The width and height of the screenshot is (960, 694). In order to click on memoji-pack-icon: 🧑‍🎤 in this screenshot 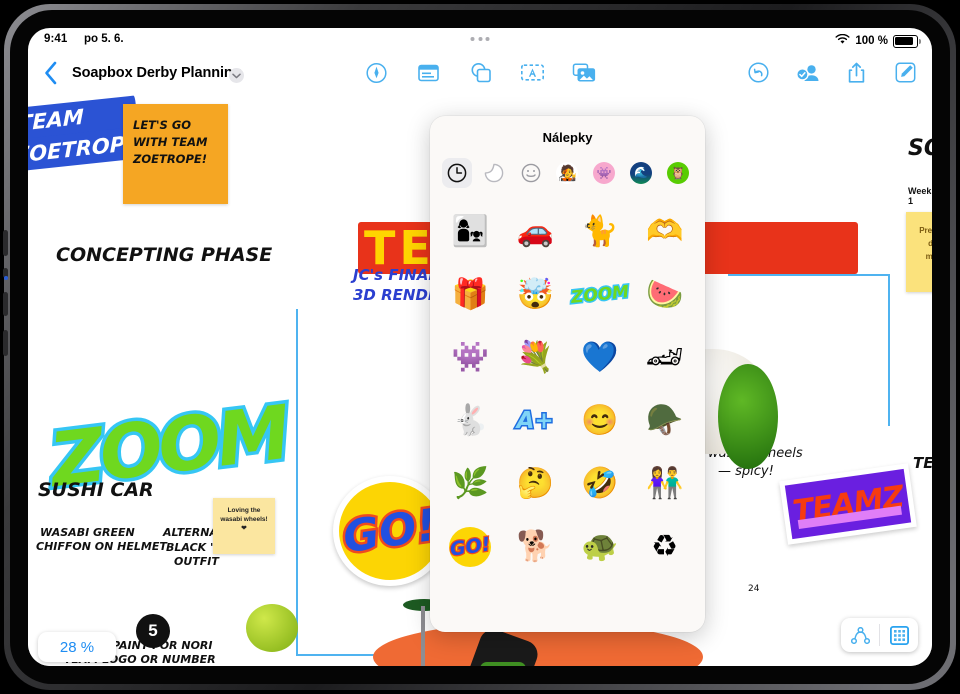, I will do `click(567, 173)`.